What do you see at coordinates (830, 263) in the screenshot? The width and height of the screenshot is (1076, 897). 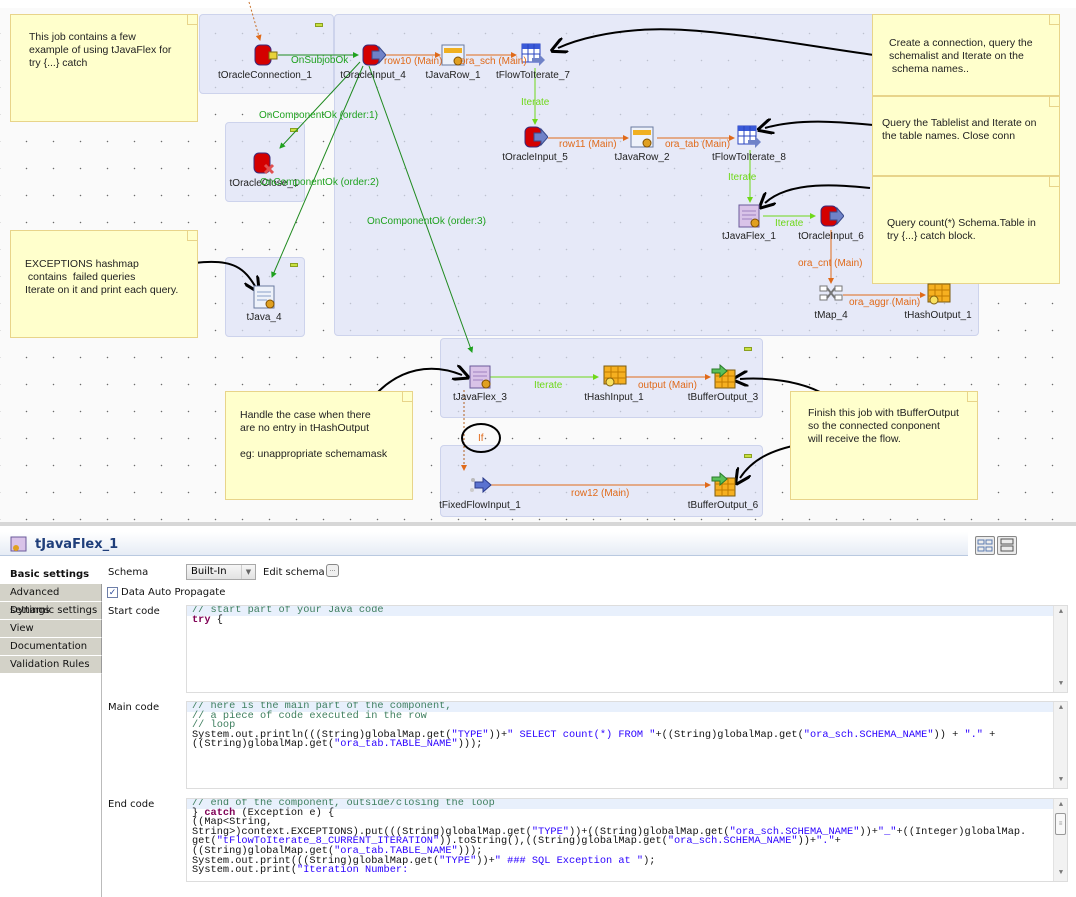 I see `label-ora-cnt: ora_cnt (Main)` at bounding box center [830, 263].